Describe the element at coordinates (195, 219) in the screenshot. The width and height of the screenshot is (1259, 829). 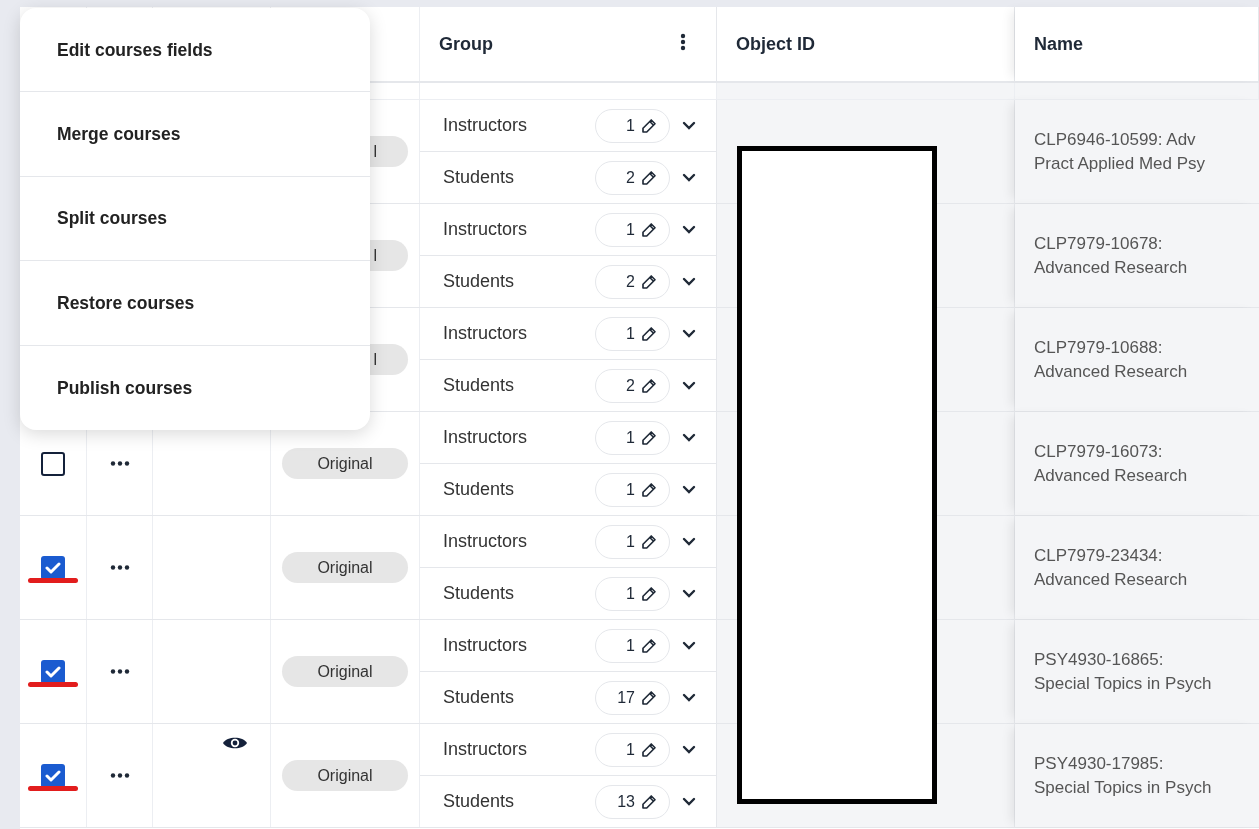
I see `menu-item: Split courses` at that location.